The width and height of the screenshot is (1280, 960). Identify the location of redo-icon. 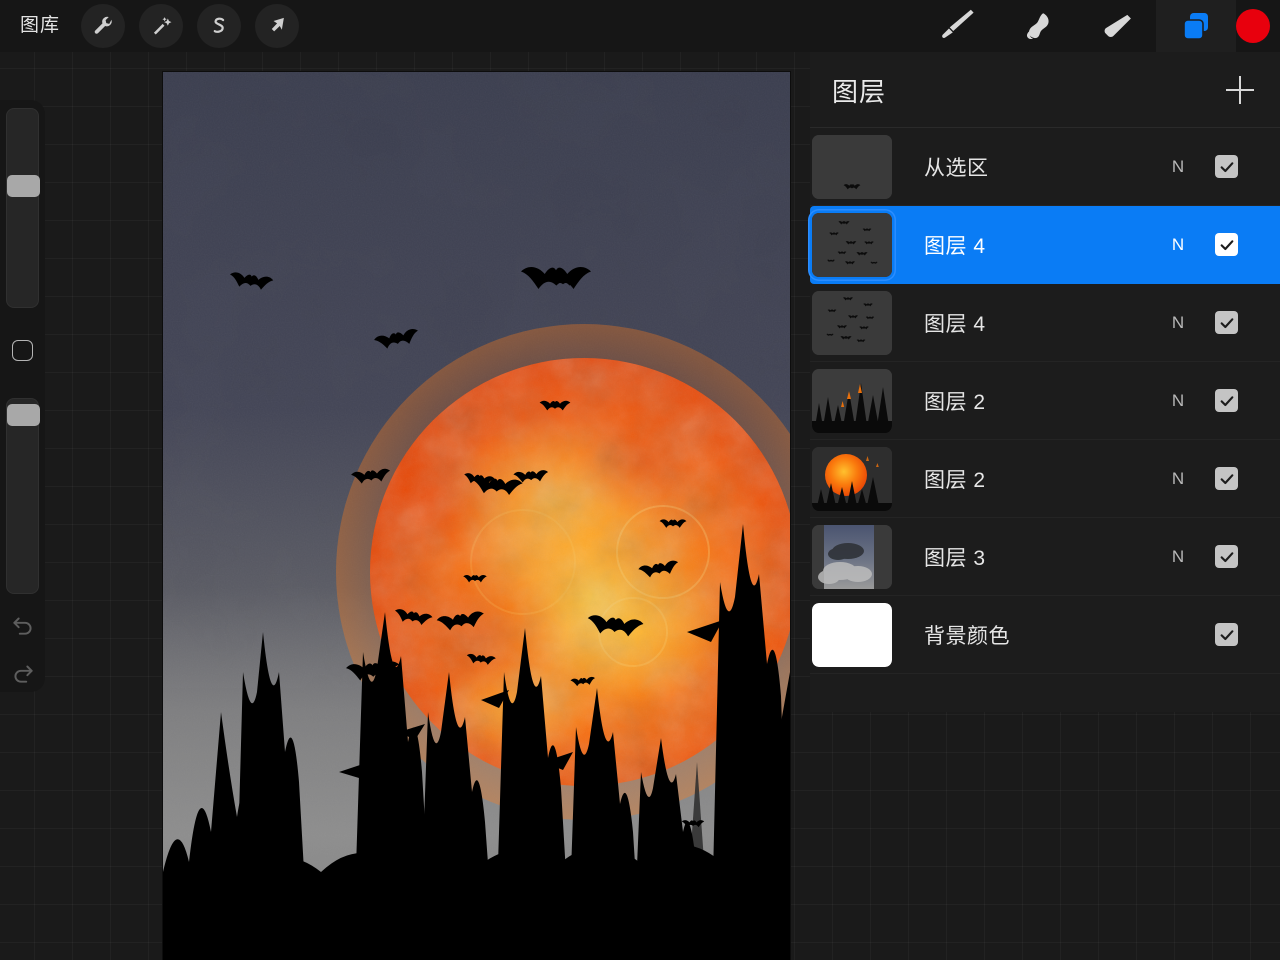
(23, 674).